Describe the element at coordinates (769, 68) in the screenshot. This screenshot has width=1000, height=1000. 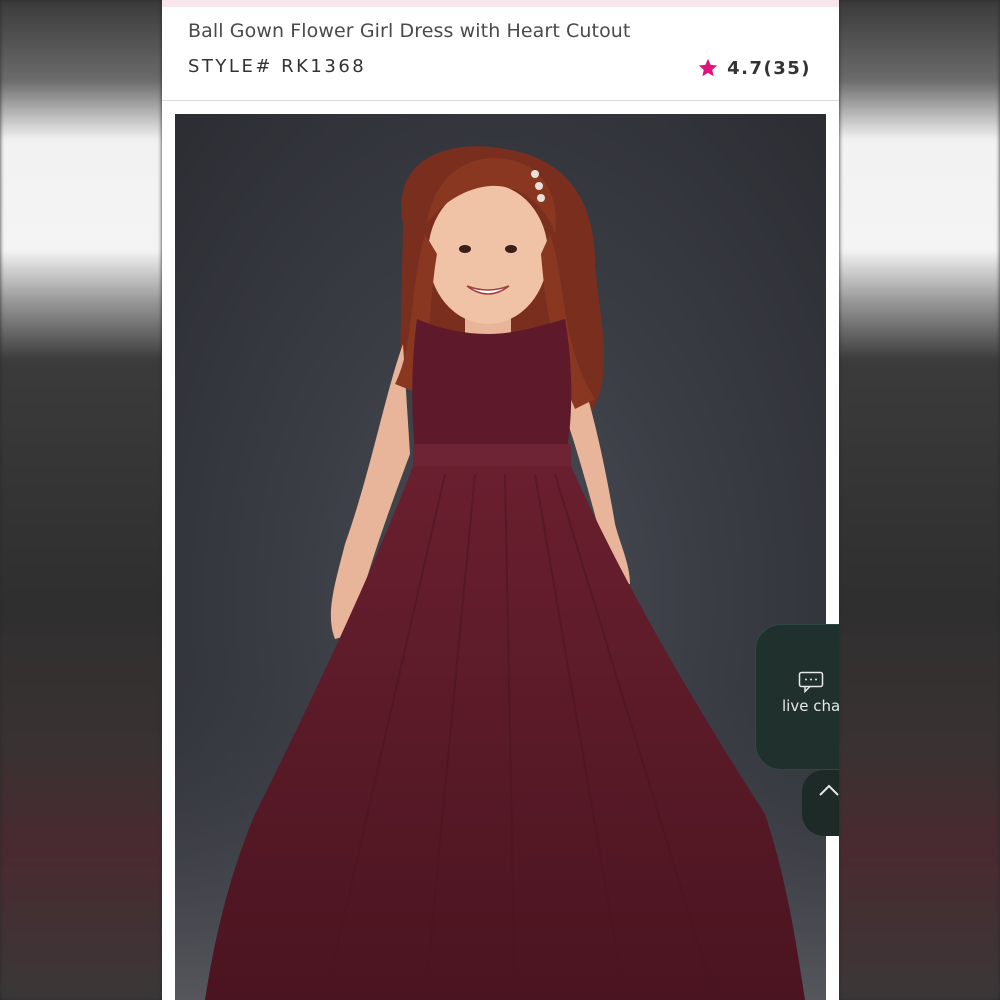
I see `rating-value: 4.7(35)` at that location.